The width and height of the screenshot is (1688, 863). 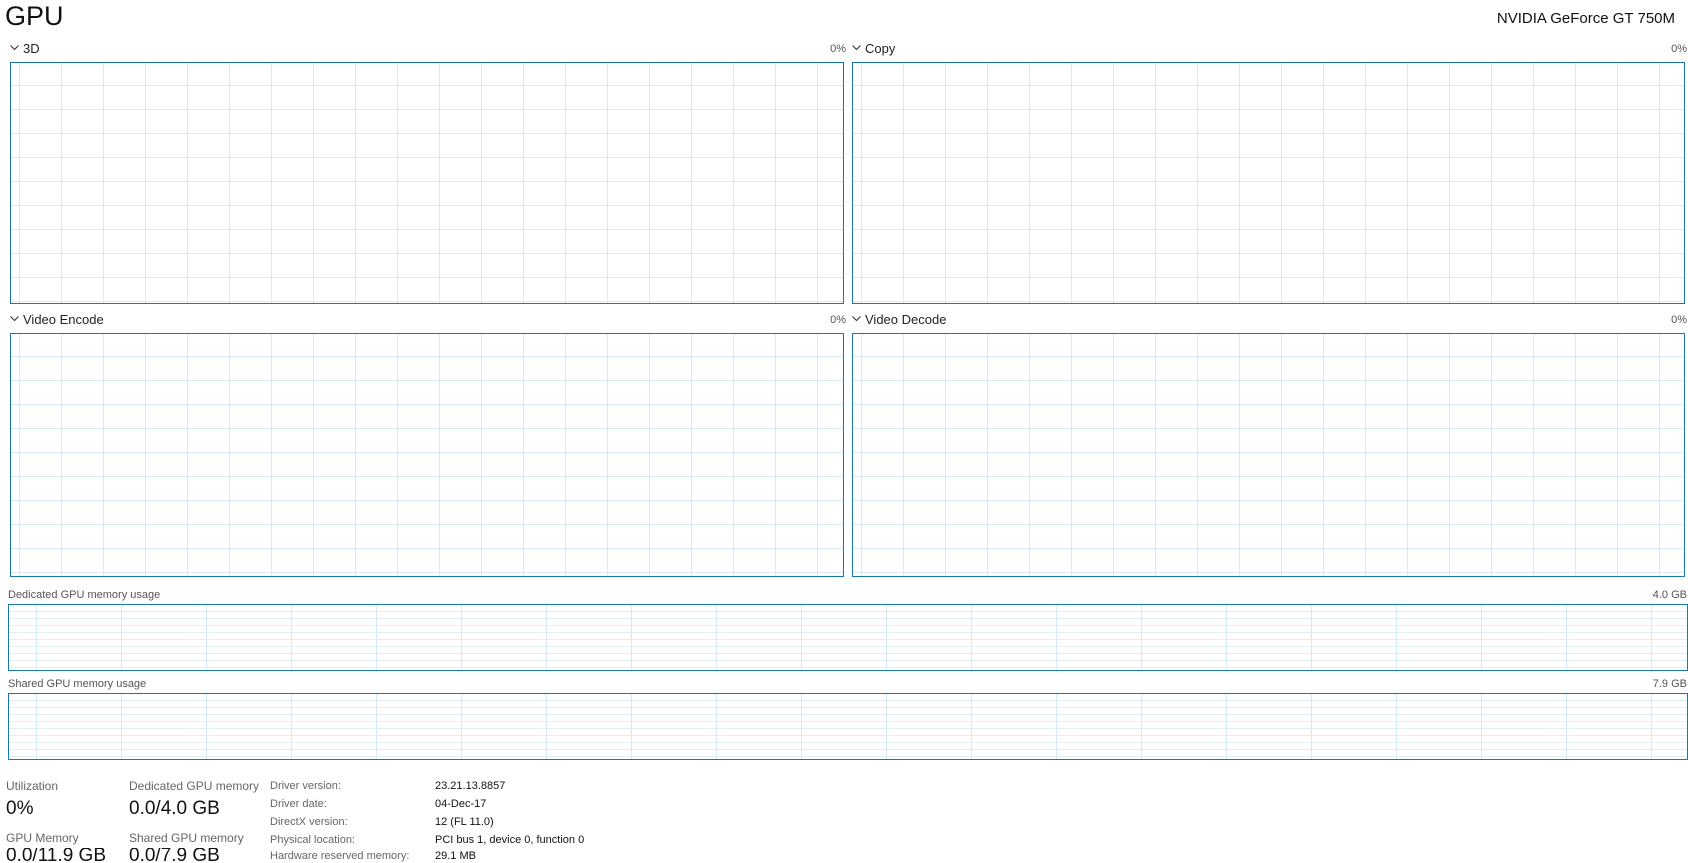 I want to click on driver-date-label: Driver date:, so click(x=298, y=804).